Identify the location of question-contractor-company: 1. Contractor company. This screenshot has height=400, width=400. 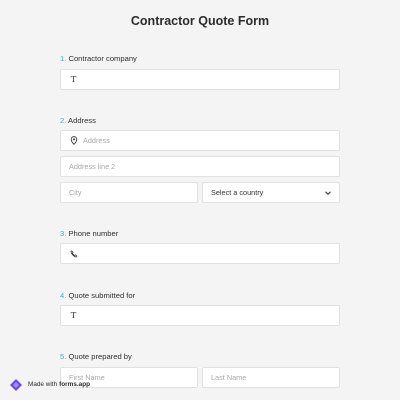
(98, 58).